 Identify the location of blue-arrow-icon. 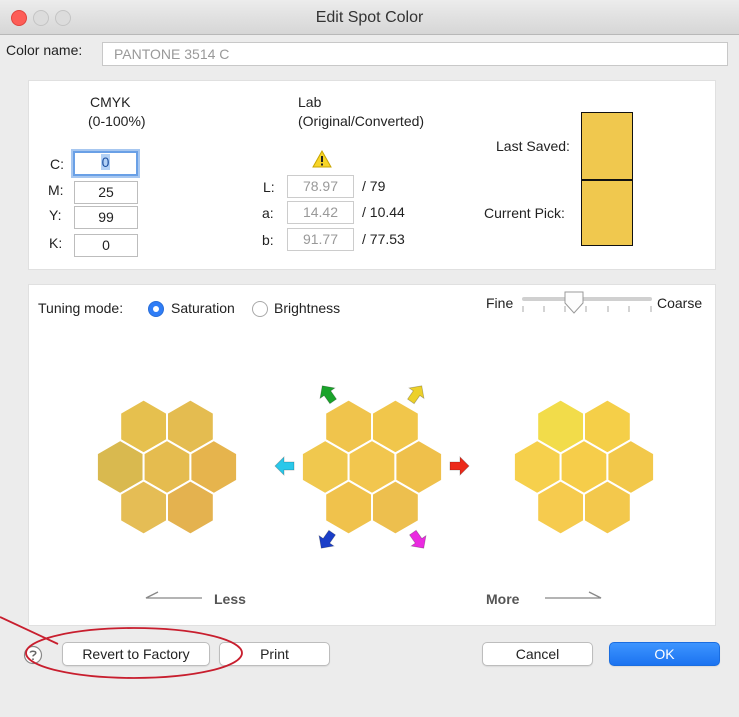
(327, 540).